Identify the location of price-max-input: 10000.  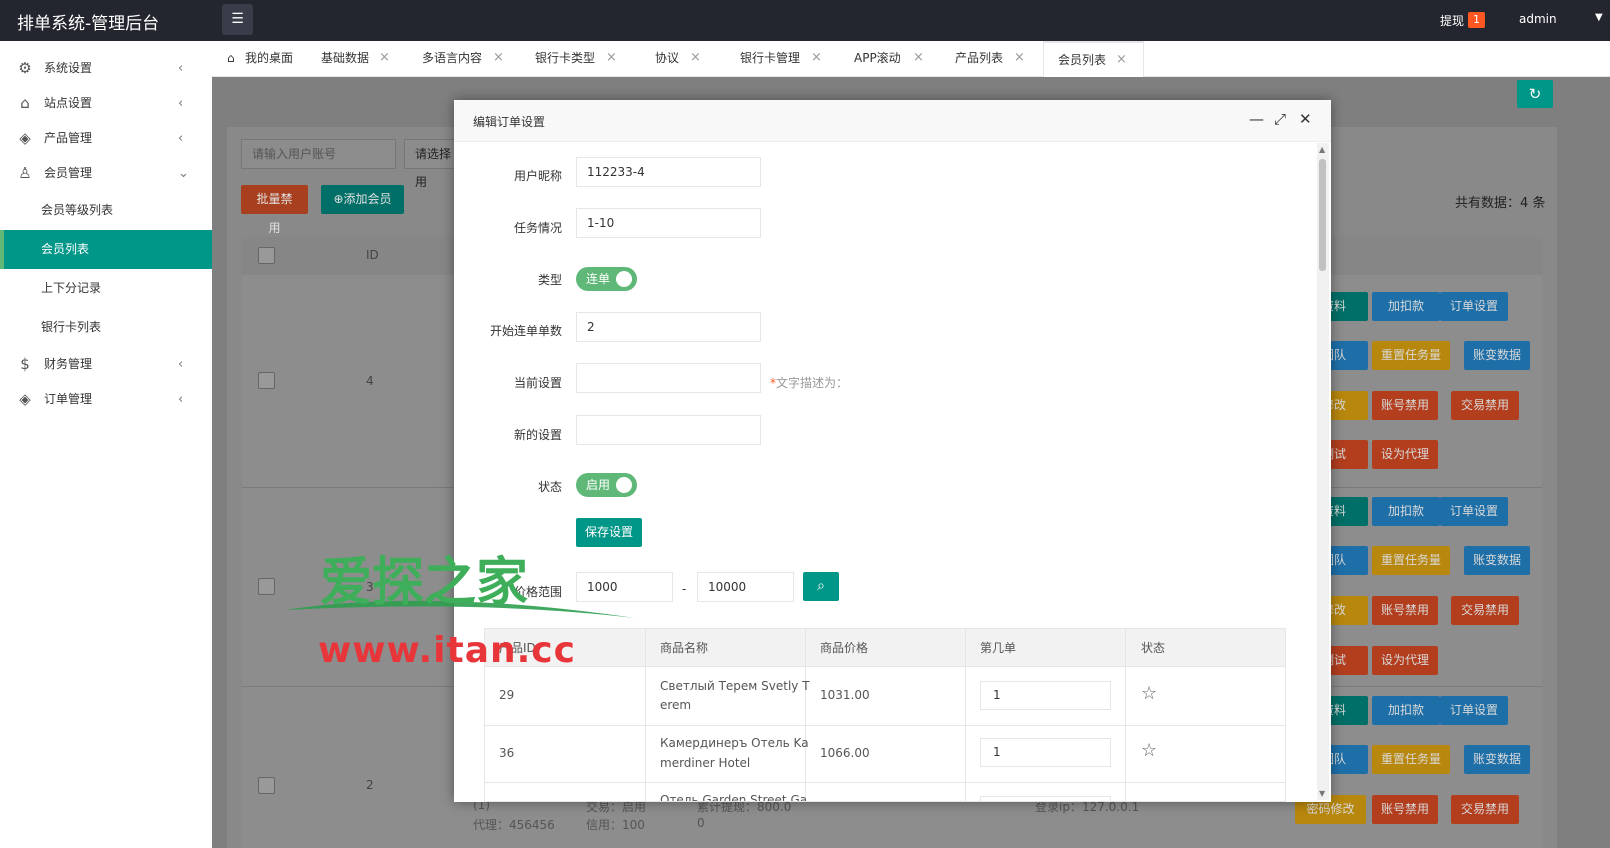
(745, 587).